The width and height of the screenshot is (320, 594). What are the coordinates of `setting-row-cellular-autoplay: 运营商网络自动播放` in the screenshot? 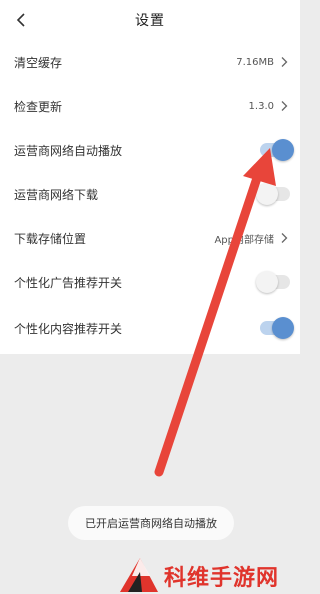 It's located at (150, 150).